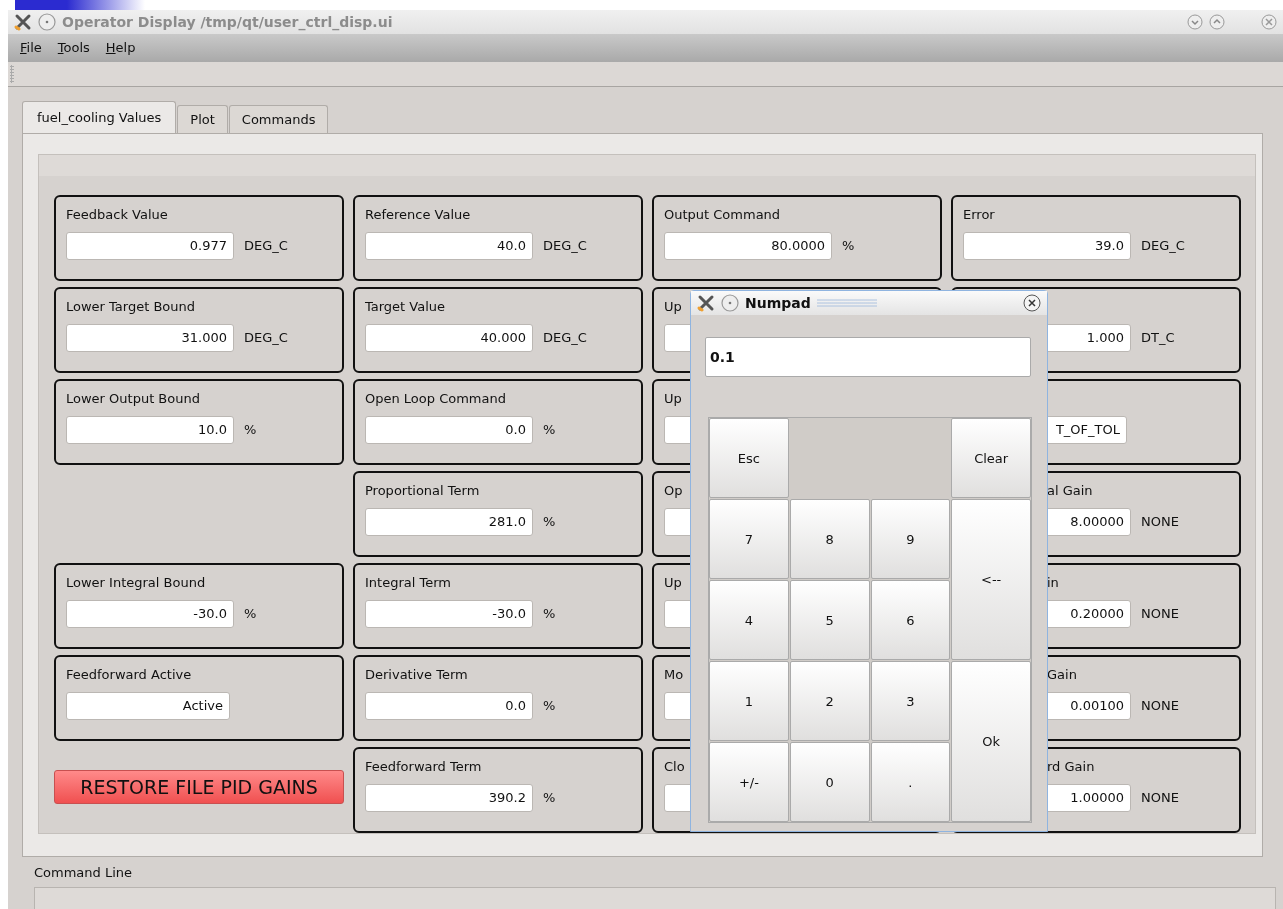  Describe the element at coordinates (227, 21) in the screenshot. I see `window-title: Operator Display /tmp/qt/user_ctrl_disp.ui` at that location.